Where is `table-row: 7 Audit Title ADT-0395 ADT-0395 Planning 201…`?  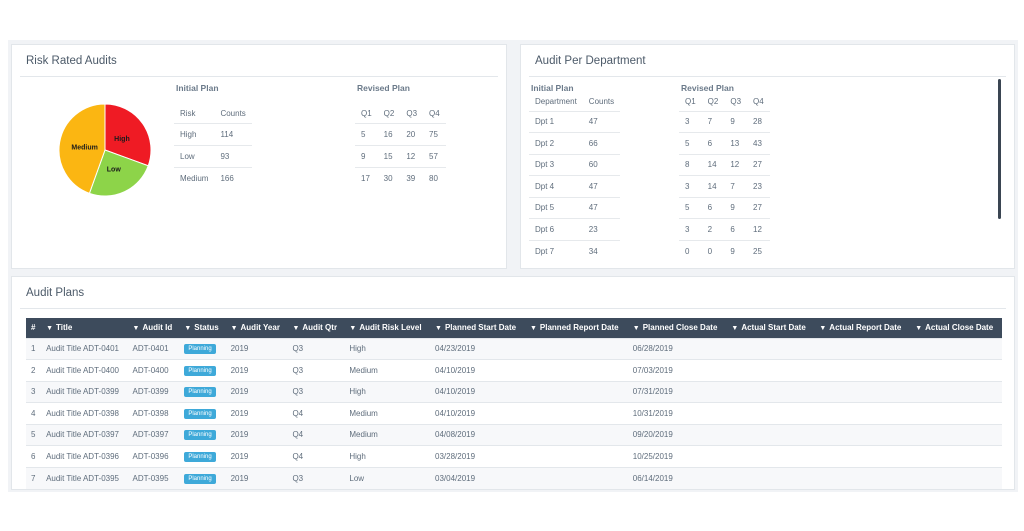
table-row: 7 Audit Title ADT-0395 ADT-0395 Planning 201… is located at coordinates (514, 477).